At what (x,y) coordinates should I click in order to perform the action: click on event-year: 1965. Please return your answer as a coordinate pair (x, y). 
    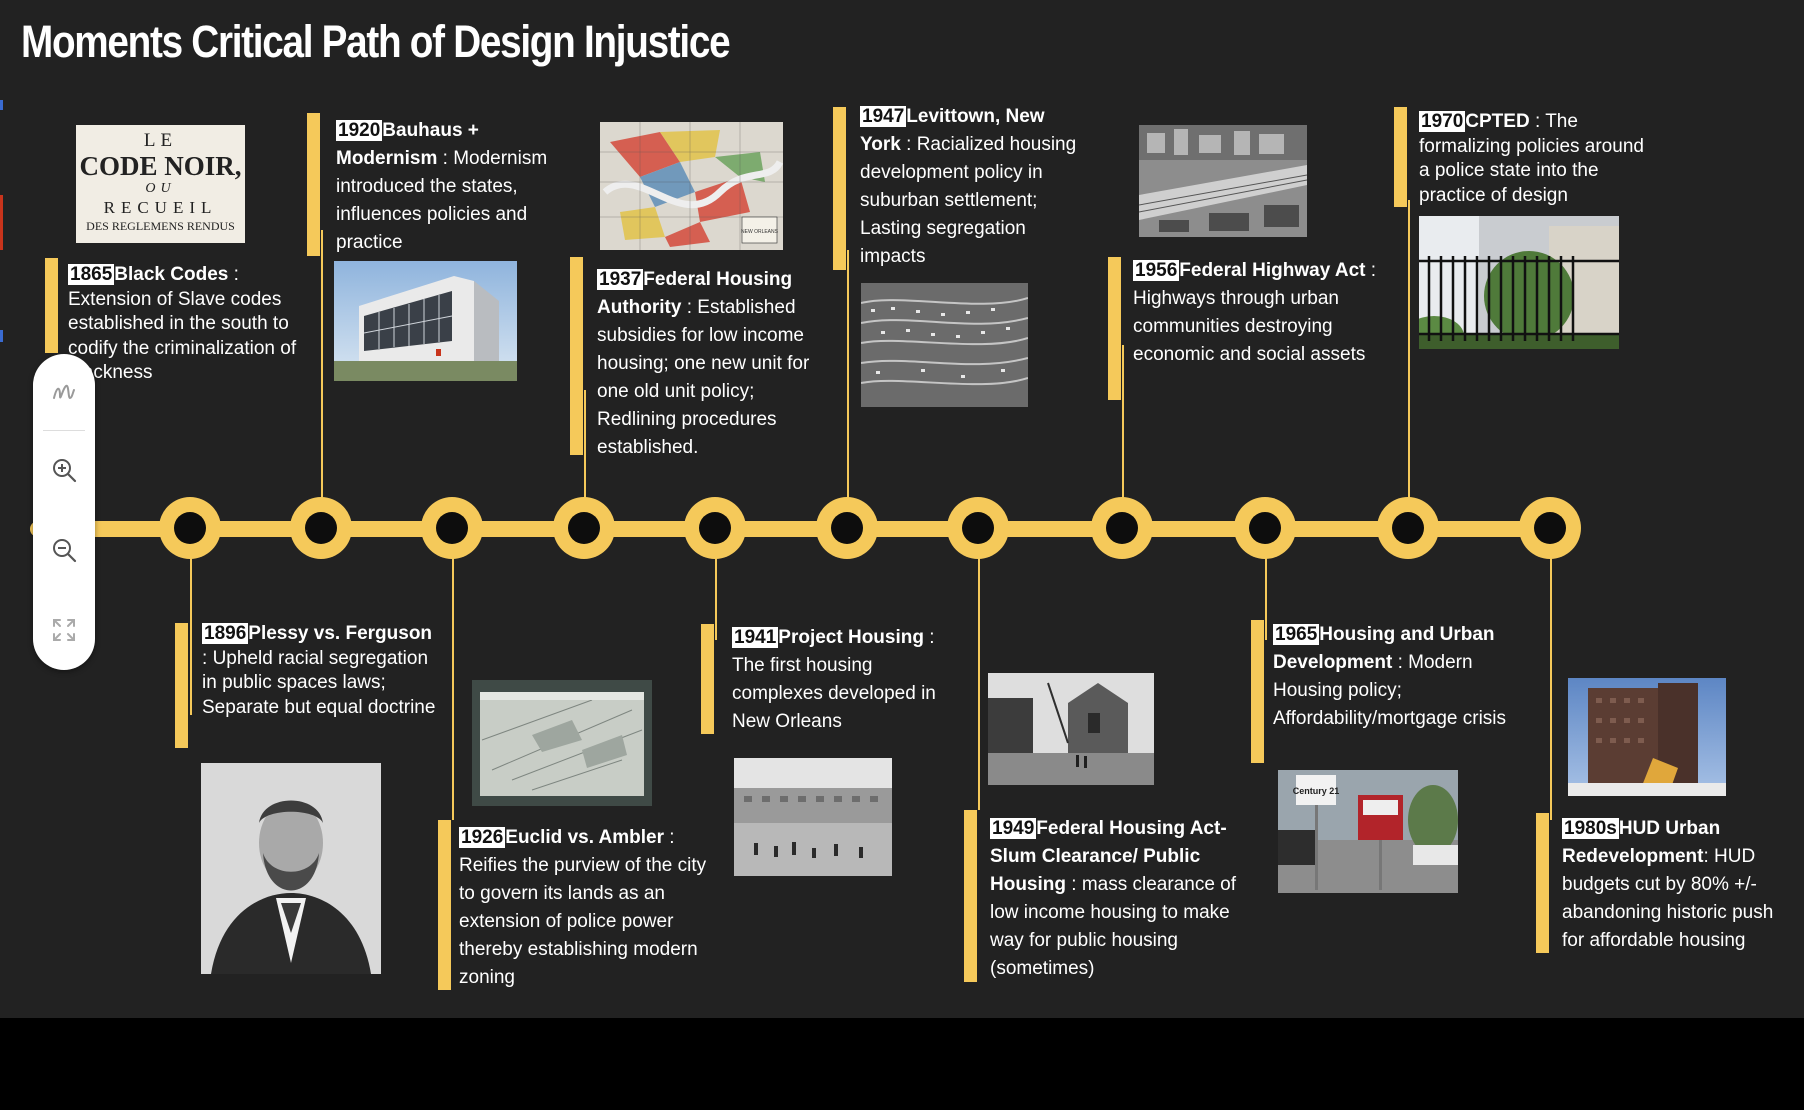
    Looking at the image, I should click on (1296, 634).